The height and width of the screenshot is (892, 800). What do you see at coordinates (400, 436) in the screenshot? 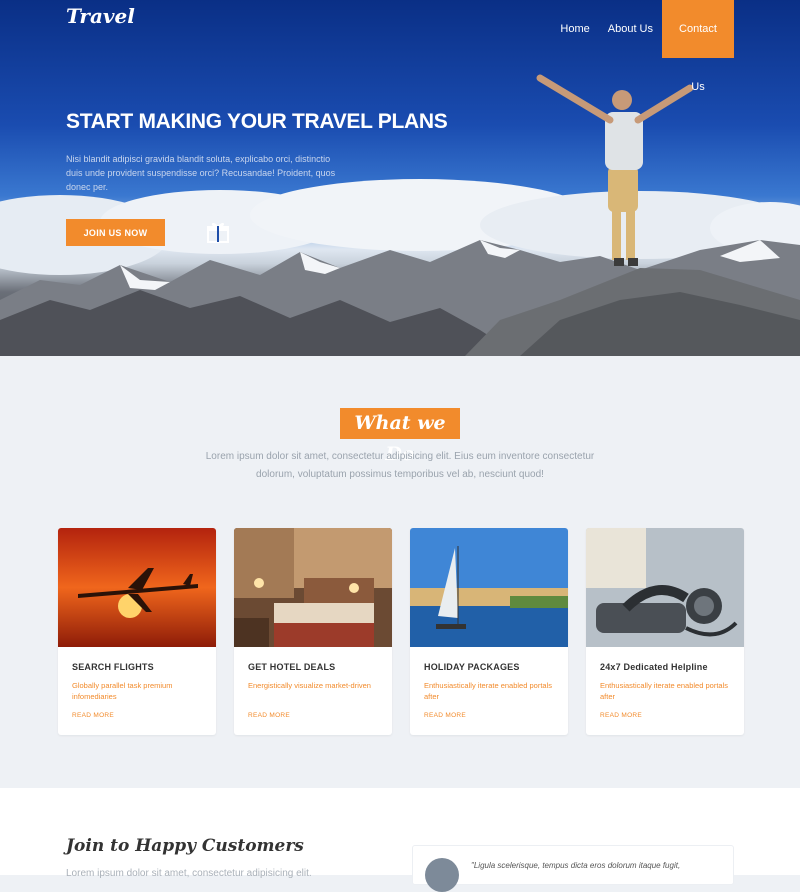
I see `section-title-what-we-do: What we Do` at bounding box center [400, 436].